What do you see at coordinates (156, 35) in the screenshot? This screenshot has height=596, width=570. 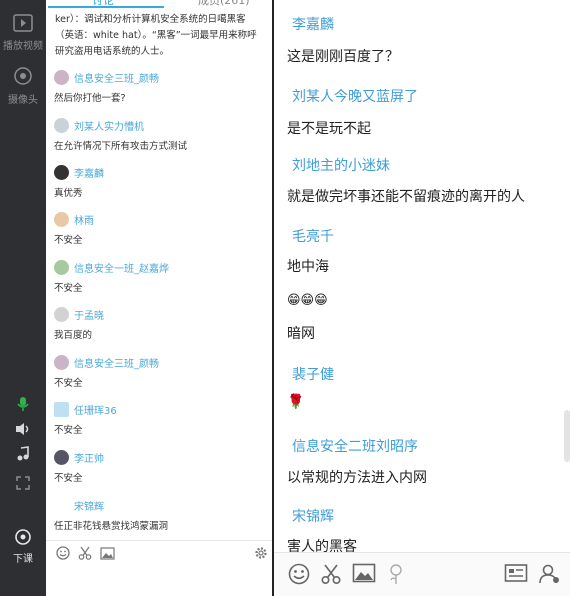 I see `message-line: （英语：white hat）。“黑客”一词最早用来称呼` at bounding box center [156, 35].